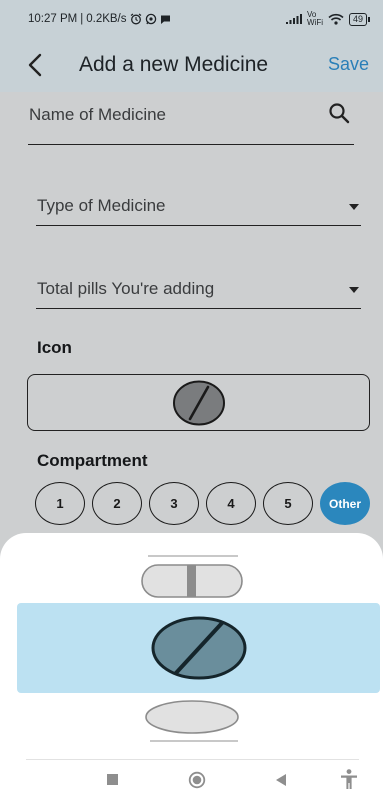 Image resolution: width=383 pixels, height=791 pixels. I want to click on compartment-option-5: 5, so click(288, 503).